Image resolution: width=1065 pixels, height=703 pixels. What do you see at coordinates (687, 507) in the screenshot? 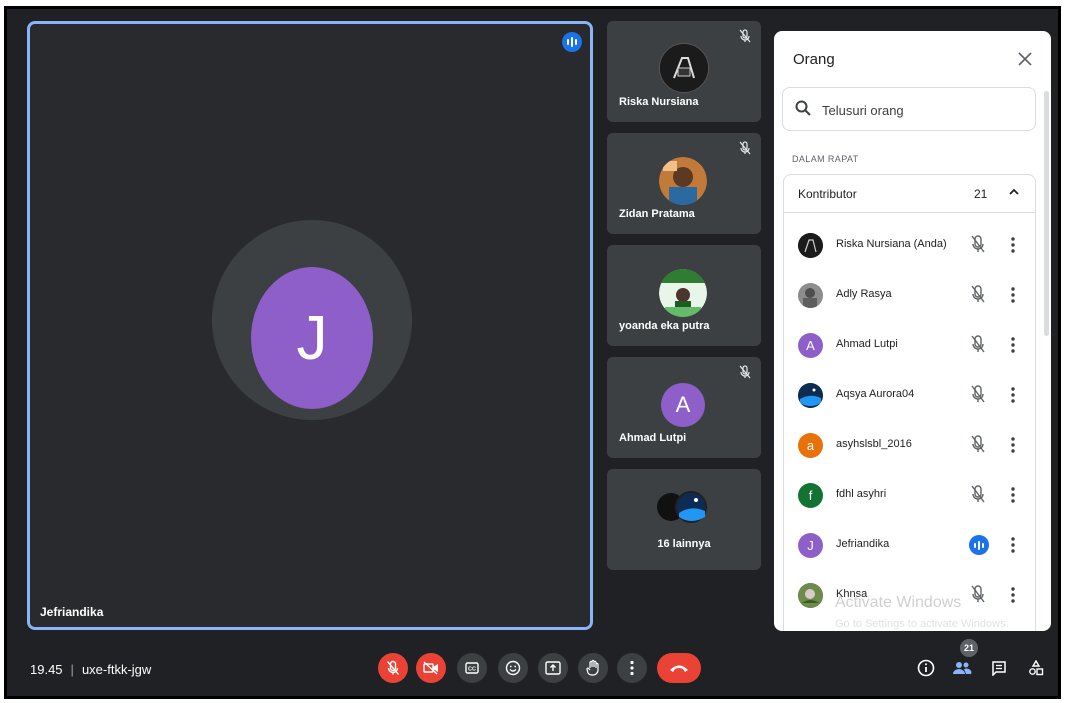
I see `avatar-stack` at bounding box center [687, 507].